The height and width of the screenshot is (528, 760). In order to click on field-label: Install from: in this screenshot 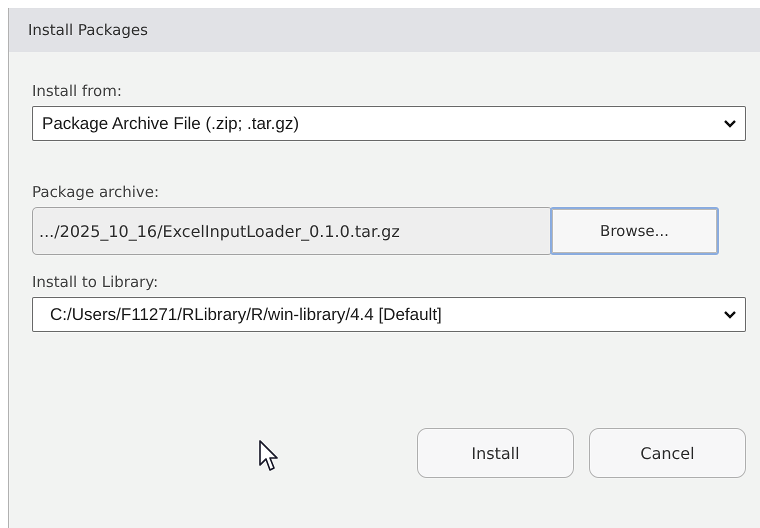, I will do `click(77, 91)`.